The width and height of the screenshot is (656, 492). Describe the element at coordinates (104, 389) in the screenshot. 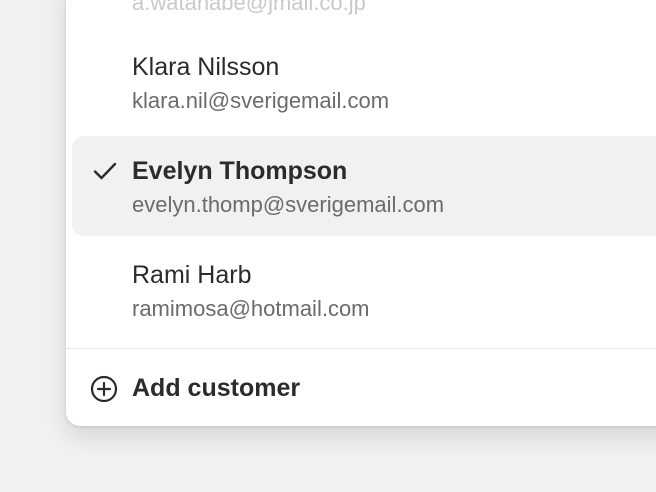

I see `plus-circle-icon` at that location.